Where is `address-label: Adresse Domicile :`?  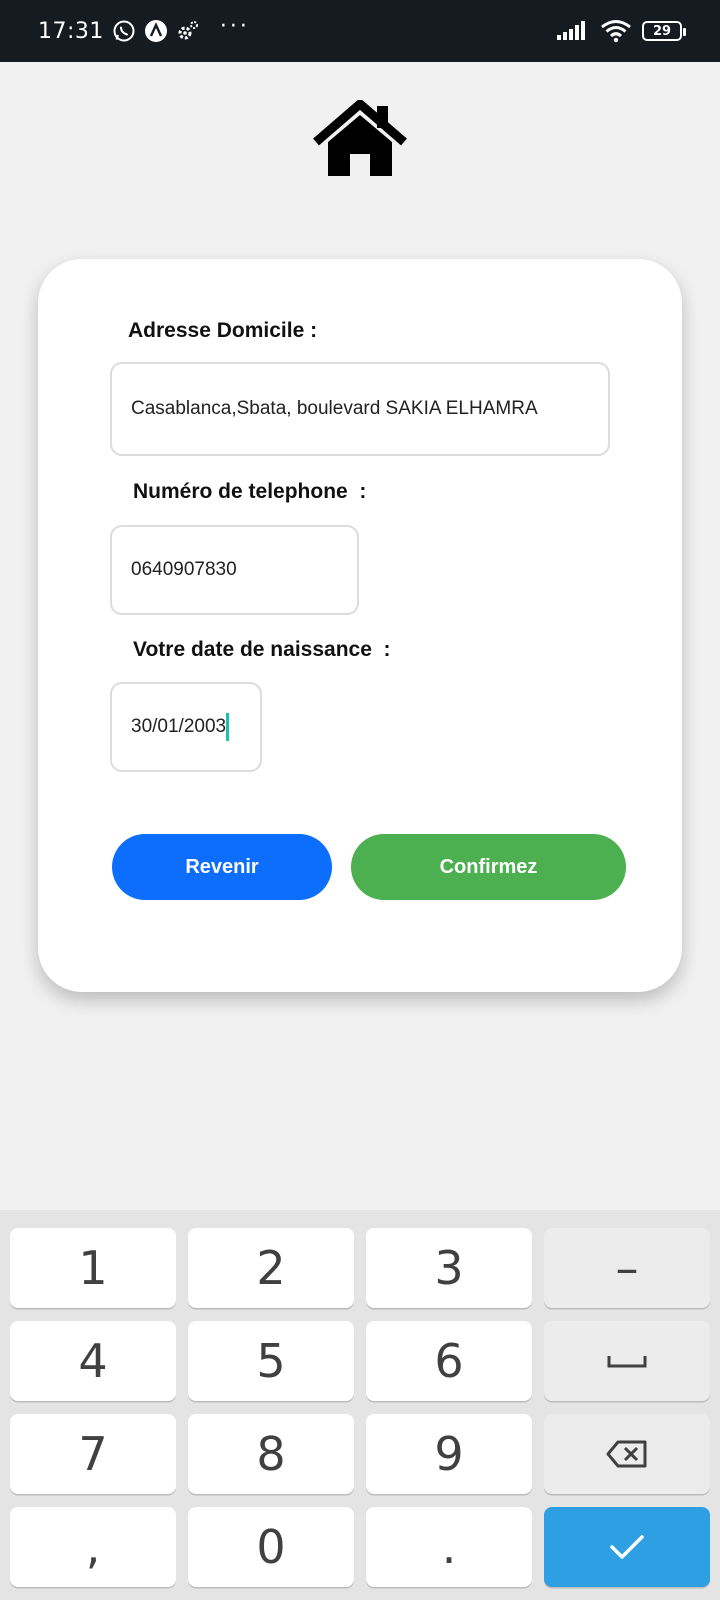
address-label: Adresse Domicile : is located at coordinates (223, 330).